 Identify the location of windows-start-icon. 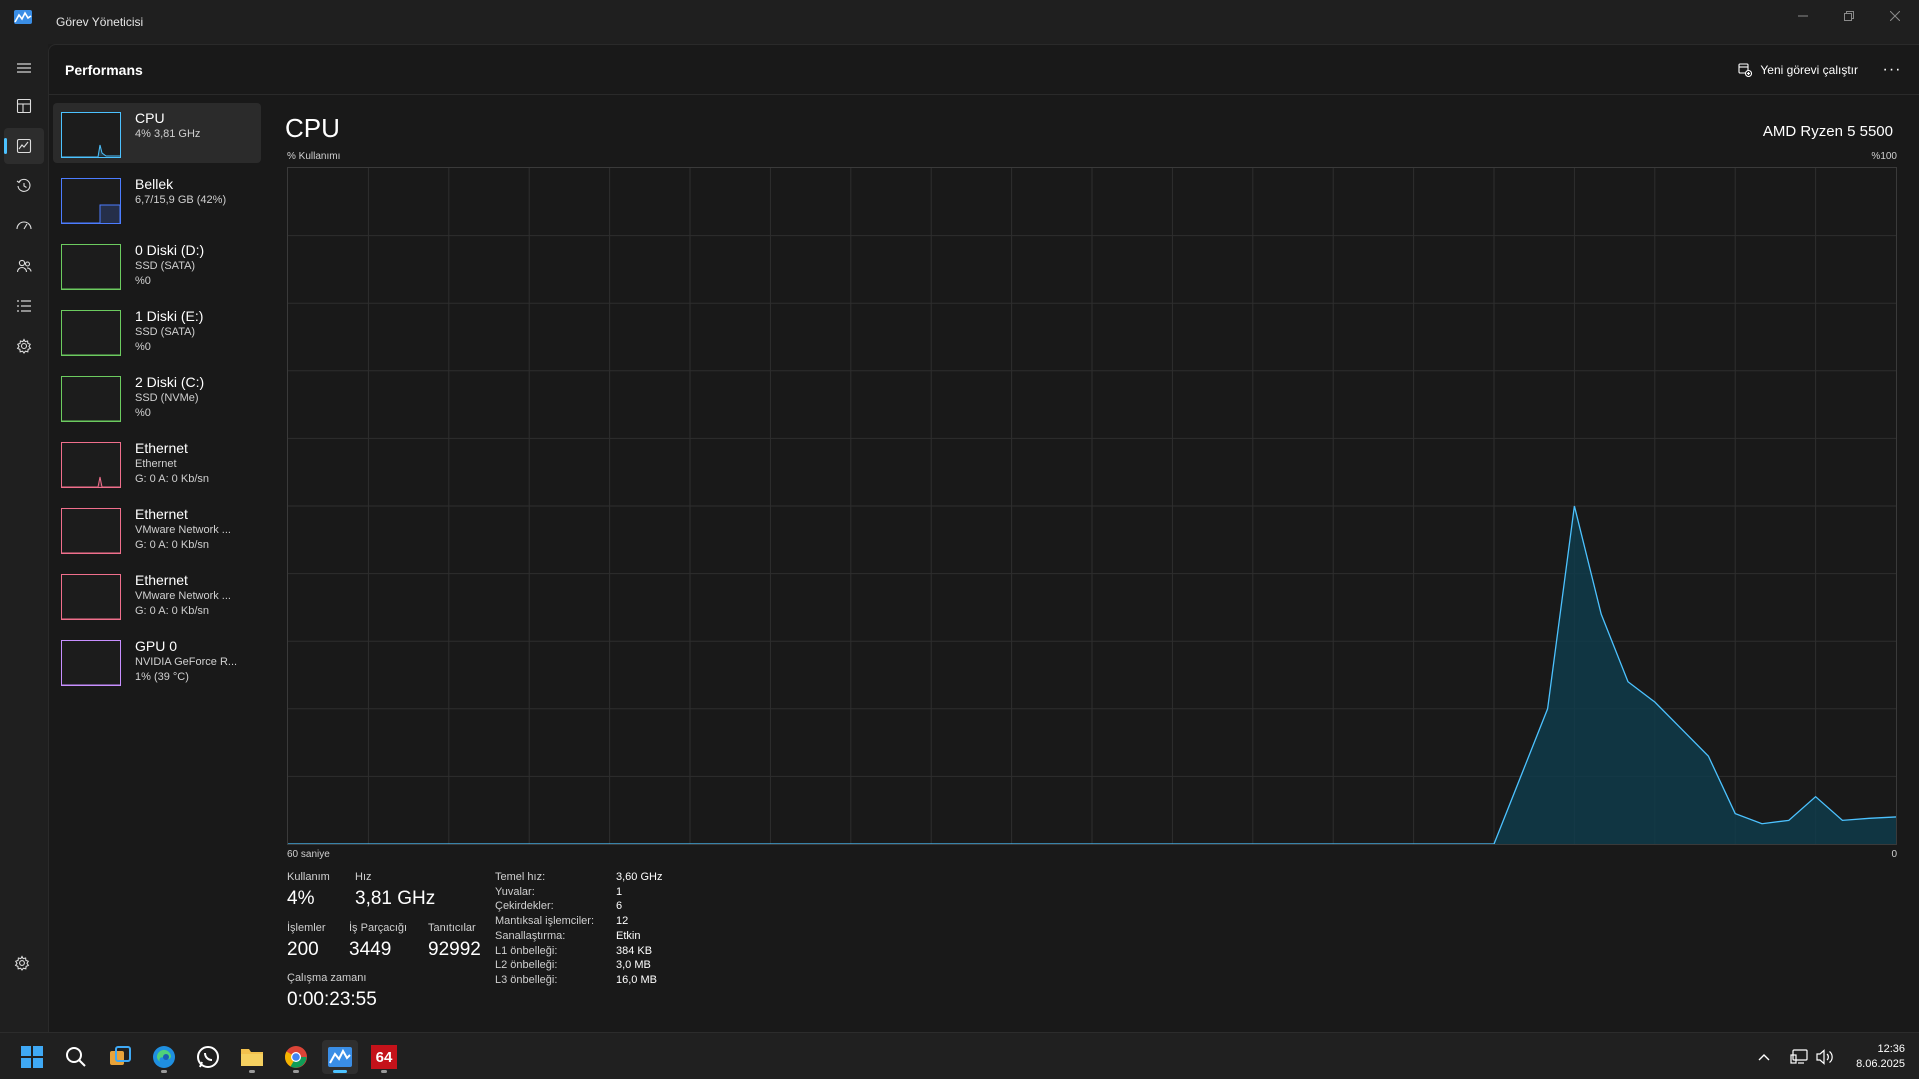
(32, 1057).